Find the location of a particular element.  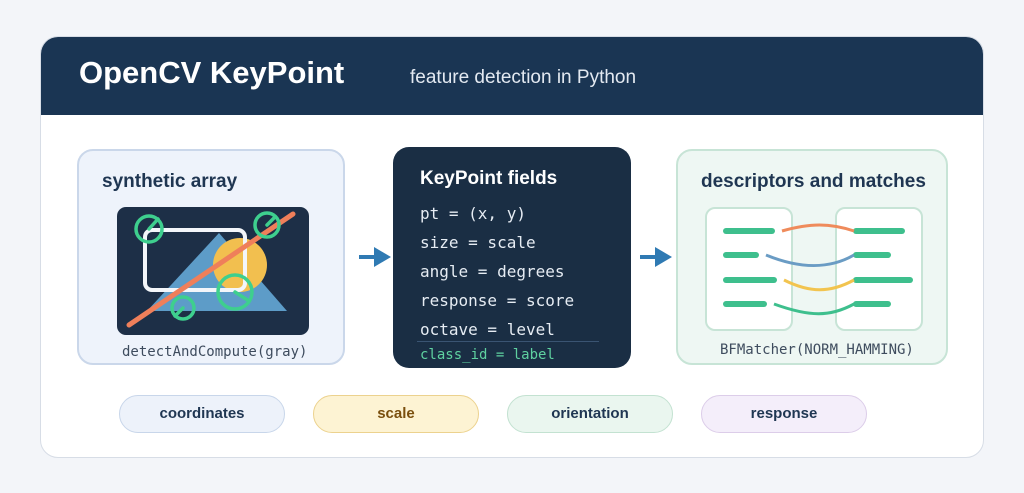

descriptors-matches-caption: BFMatcher(NORM_HAMMING) is located at coordinates (817, 350).